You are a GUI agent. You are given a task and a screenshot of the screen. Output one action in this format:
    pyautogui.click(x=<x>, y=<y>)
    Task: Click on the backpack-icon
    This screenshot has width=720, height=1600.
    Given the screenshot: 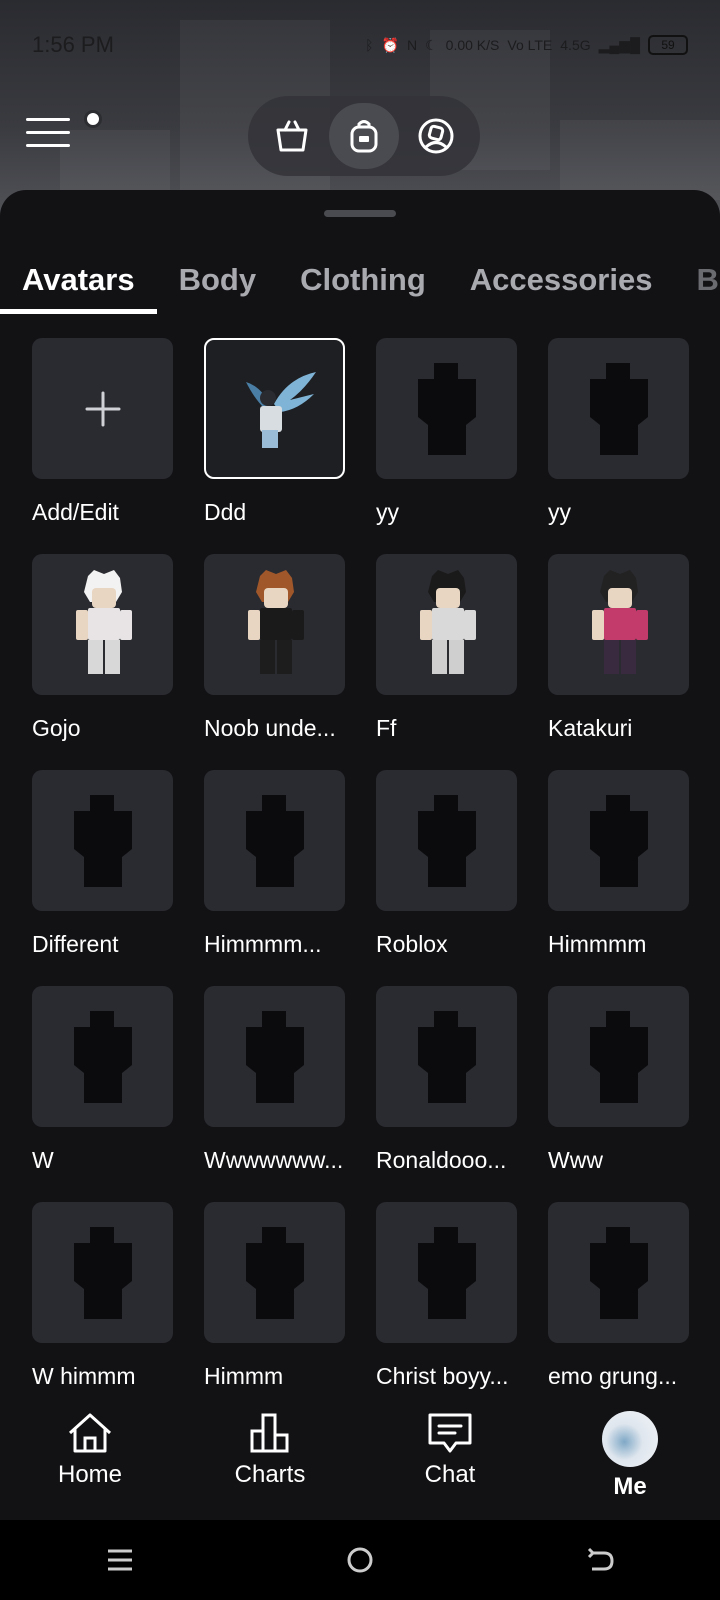 What is the action you would take?
    pyautogui.click(x=364, y=136)
    